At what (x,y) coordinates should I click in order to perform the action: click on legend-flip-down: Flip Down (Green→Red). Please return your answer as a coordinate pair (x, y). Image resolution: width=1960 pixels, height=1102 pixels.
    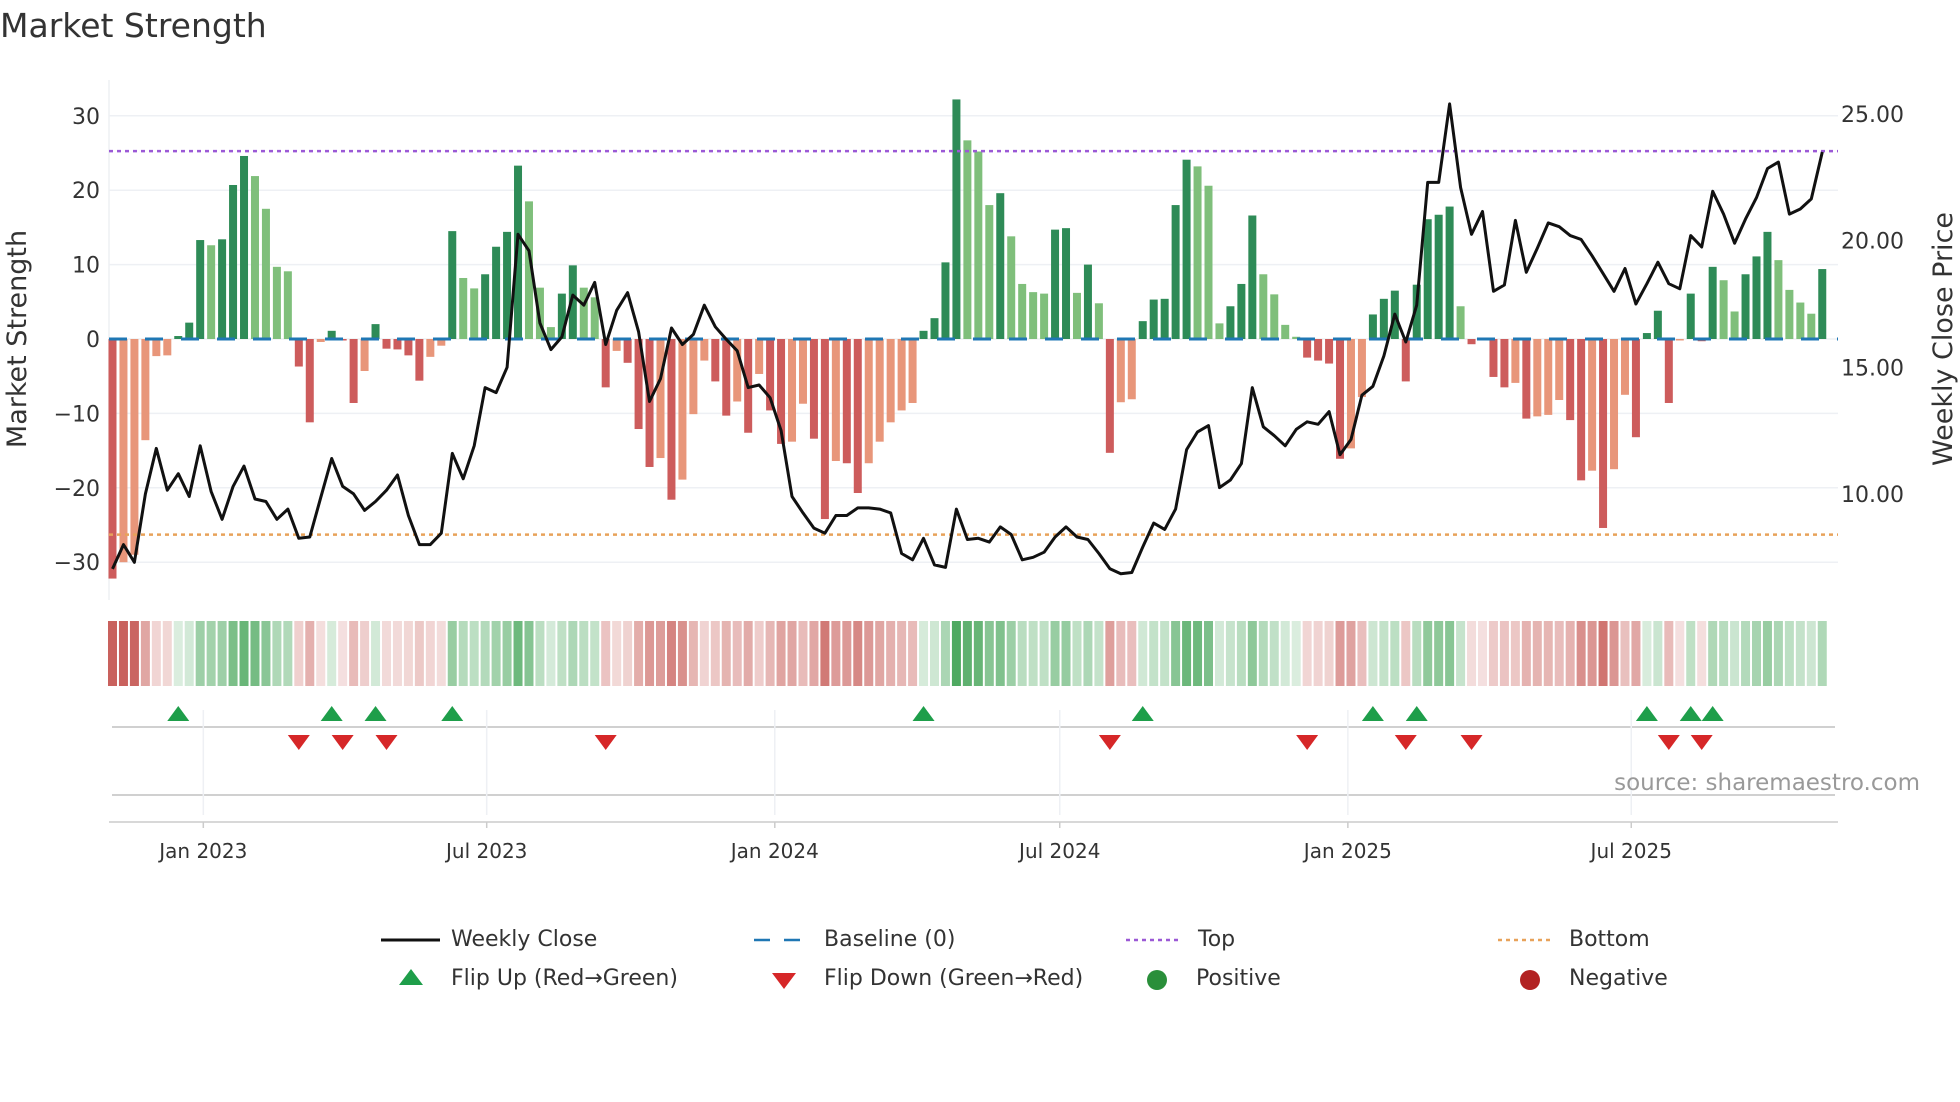
    Looking at the image, I should click on (954, 978).